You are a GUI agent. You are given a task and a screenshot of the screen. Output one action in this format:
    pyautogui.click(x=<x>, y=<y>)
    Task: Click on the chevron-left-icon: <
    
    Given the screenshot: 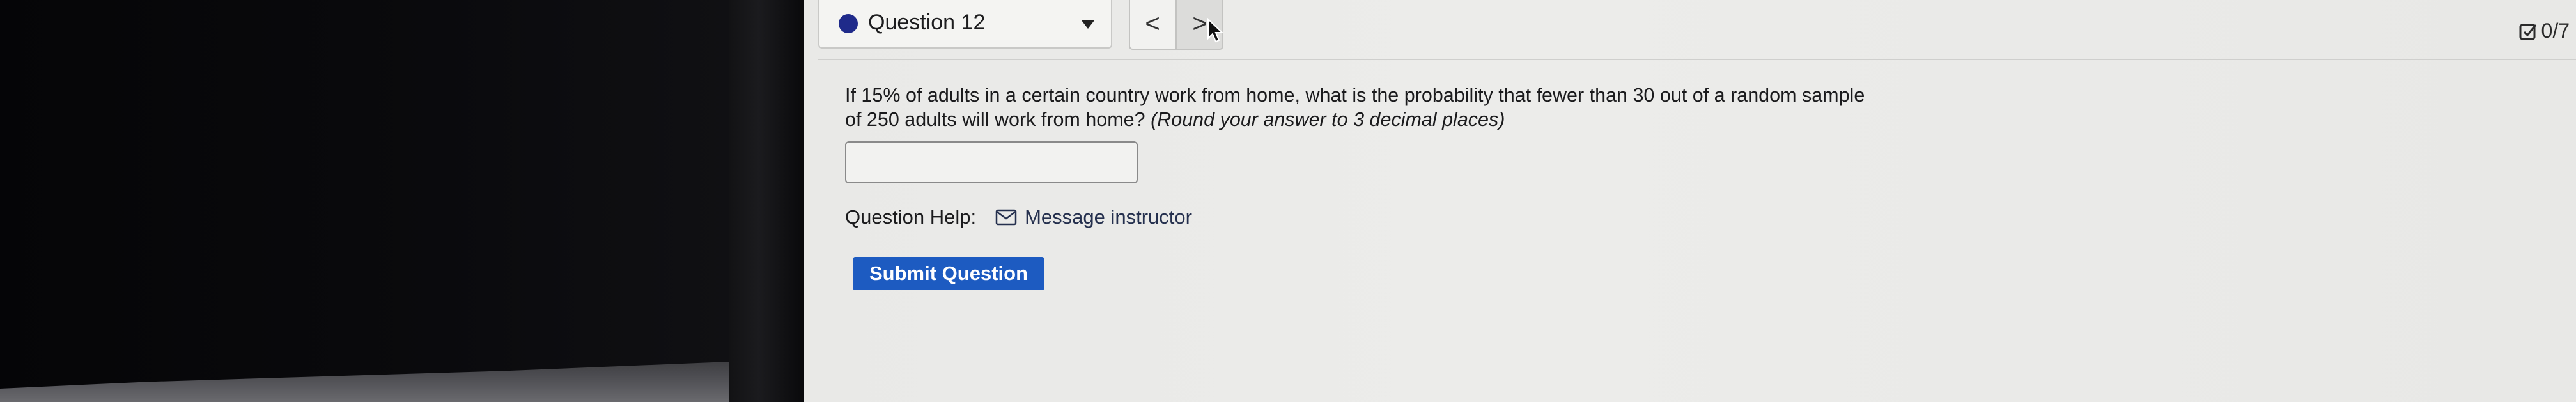 What is the action you would take?
    pyautogui.click(x=1152, y=24)
    